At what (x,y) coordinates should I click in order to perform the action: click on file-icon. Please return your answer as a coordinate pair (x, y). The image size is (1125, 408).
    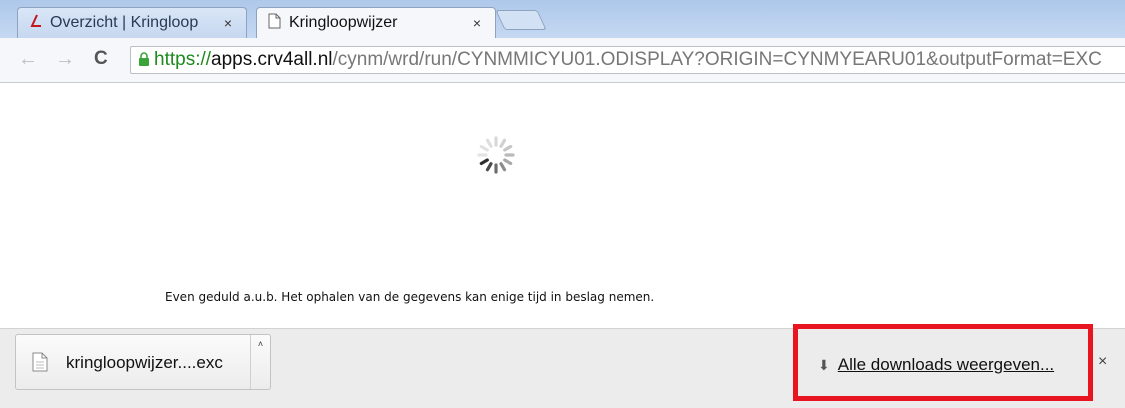
    Looking at the image, I should click on (40, 364).